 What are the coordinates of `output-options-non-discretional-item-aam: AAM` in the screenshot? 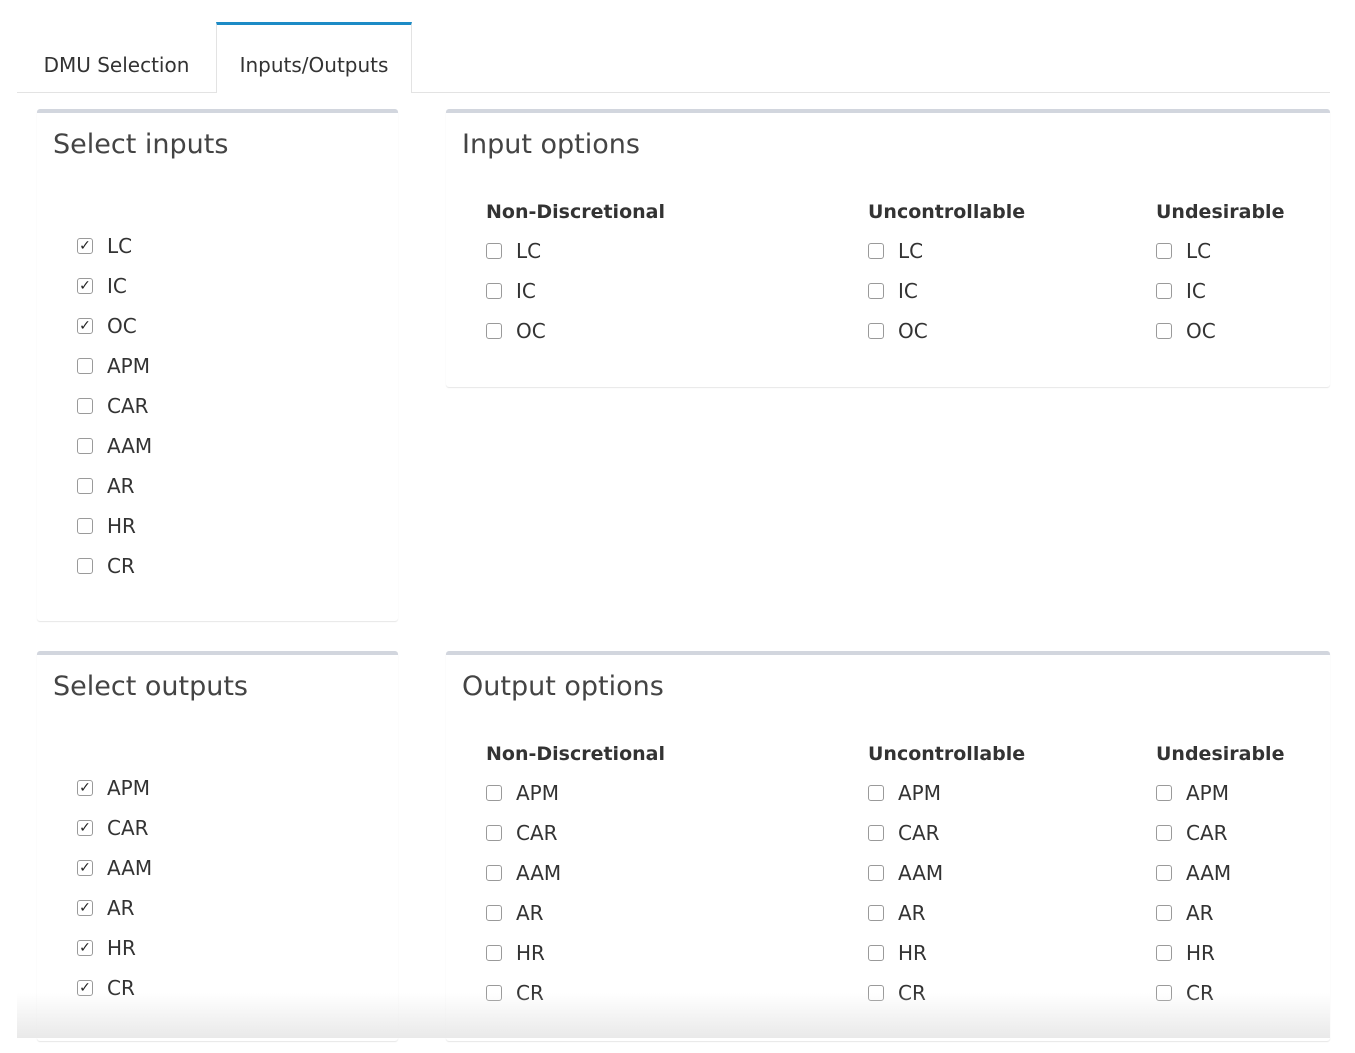 It's located at (523, 873).